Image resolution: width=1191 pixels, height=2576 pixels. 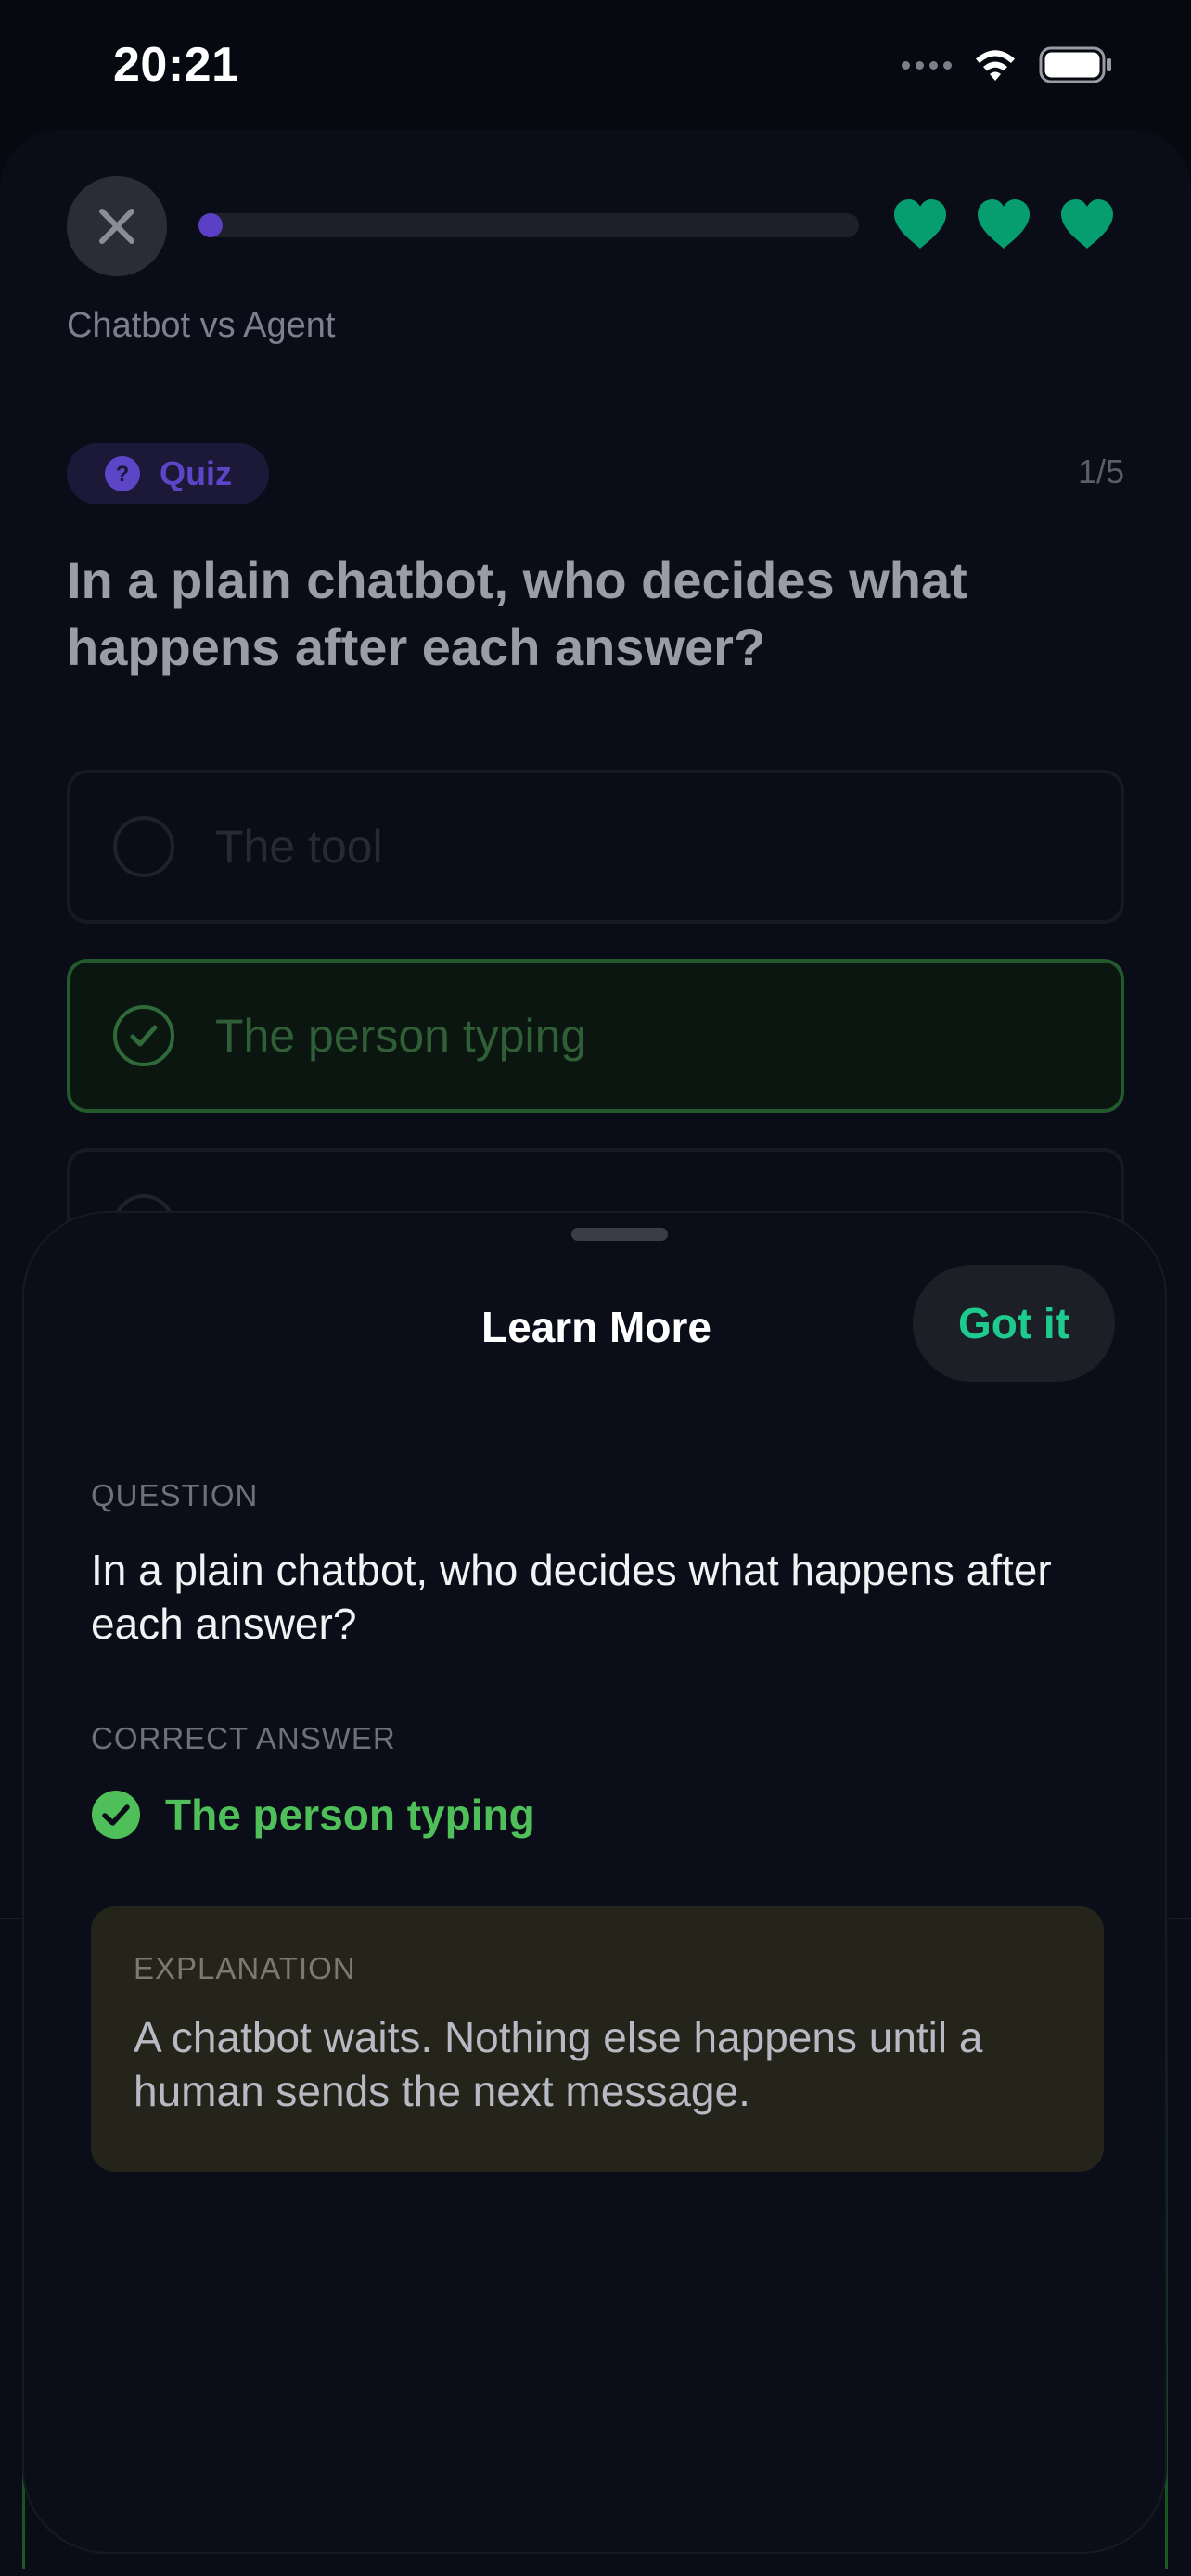 I want to click on question-circle-icon: ?, so click(x=122, y=473).